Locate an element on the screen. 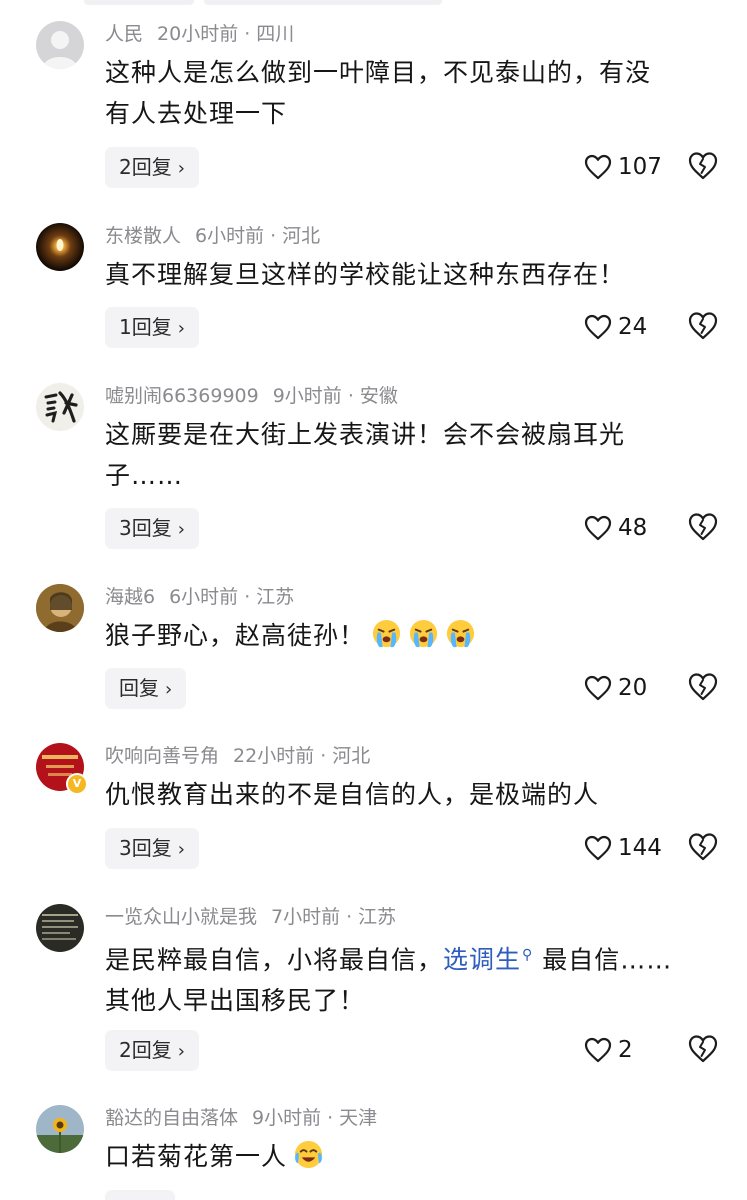 The width and height of the screenshot is (747, 1200). comment-time: 9小时前 is located at coordinates (307, 396).